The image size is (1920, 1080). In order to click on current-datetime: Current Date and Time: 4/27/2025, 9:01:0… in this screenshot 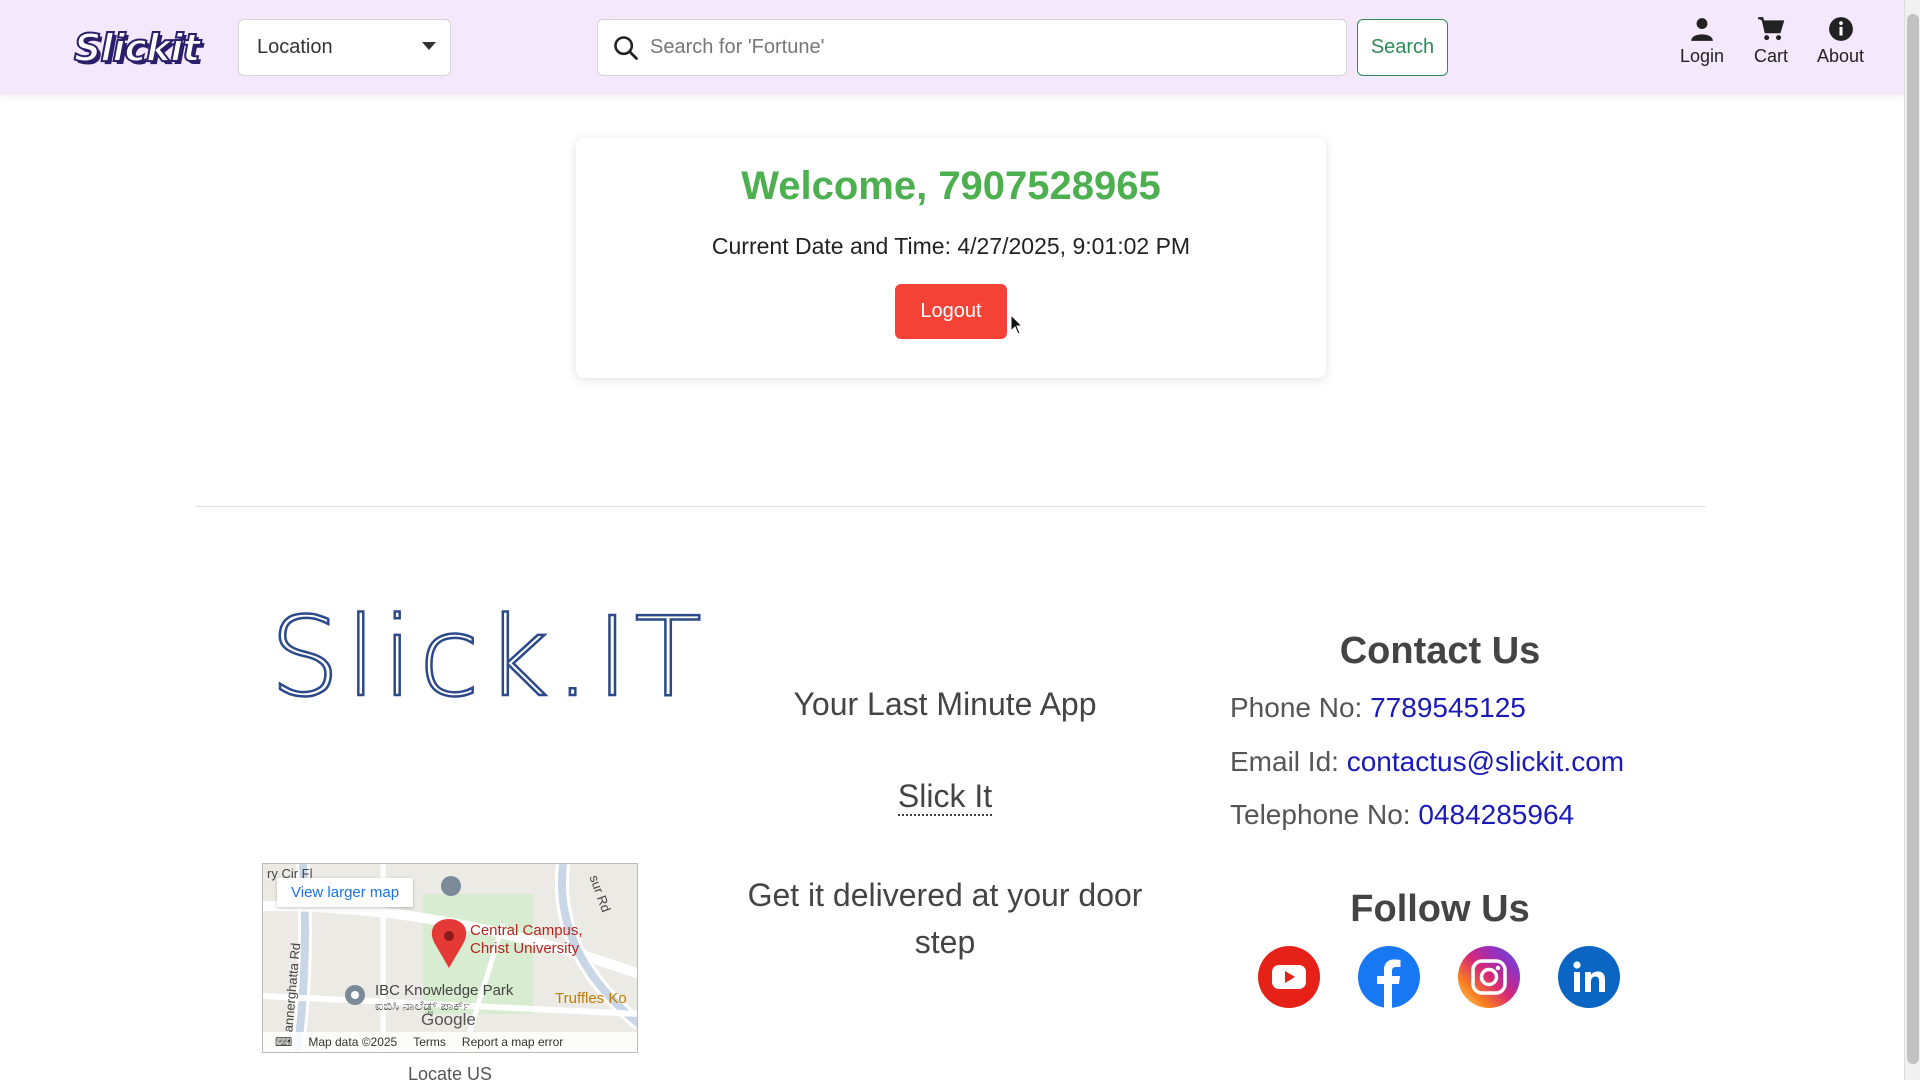, I will do `click(951, 246)`.